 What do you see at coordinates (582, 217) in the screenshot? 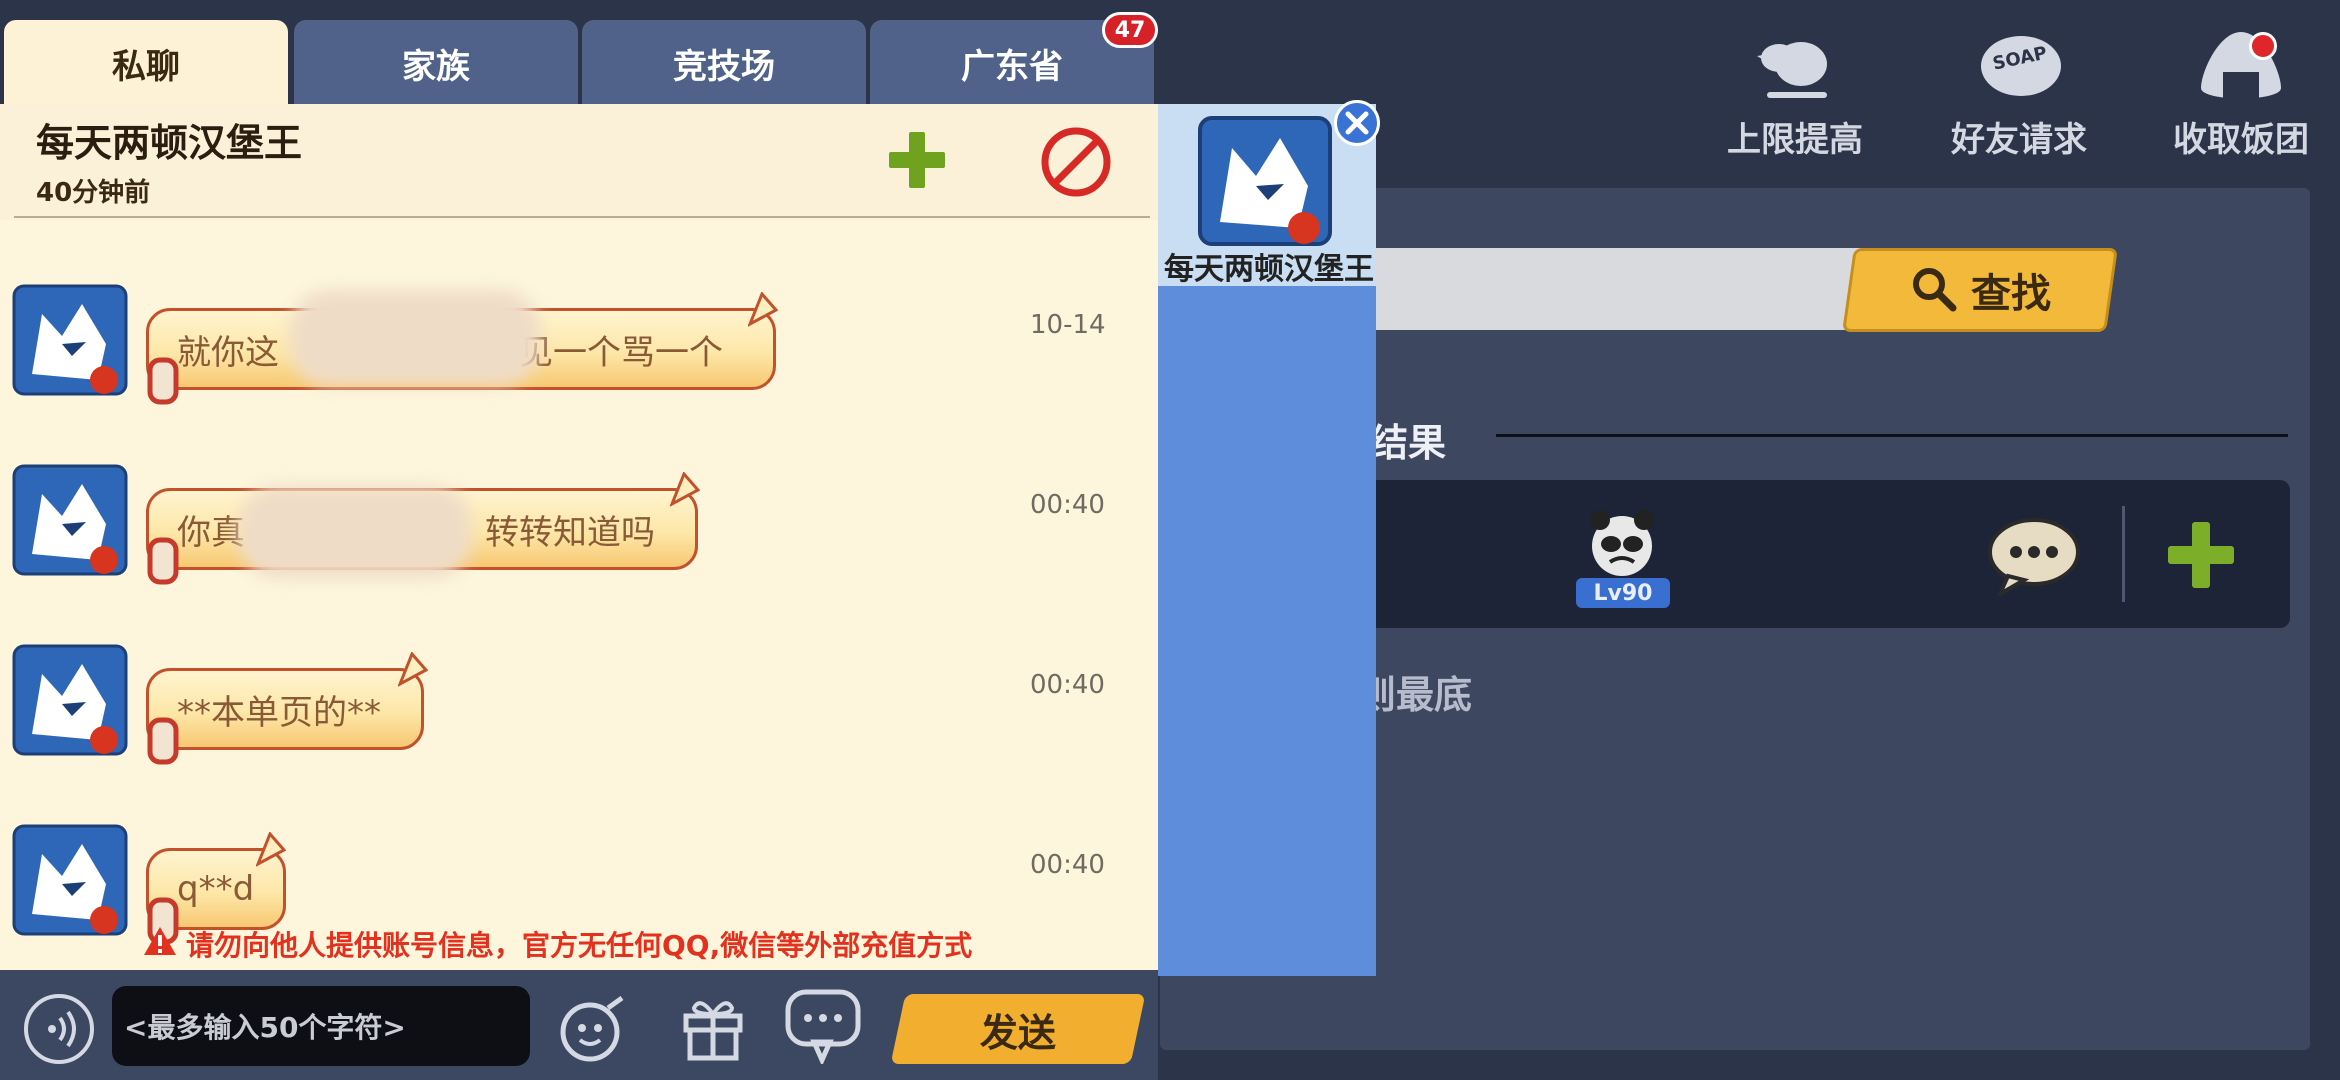
I see `header-divider` at bounding box center [582, 217].